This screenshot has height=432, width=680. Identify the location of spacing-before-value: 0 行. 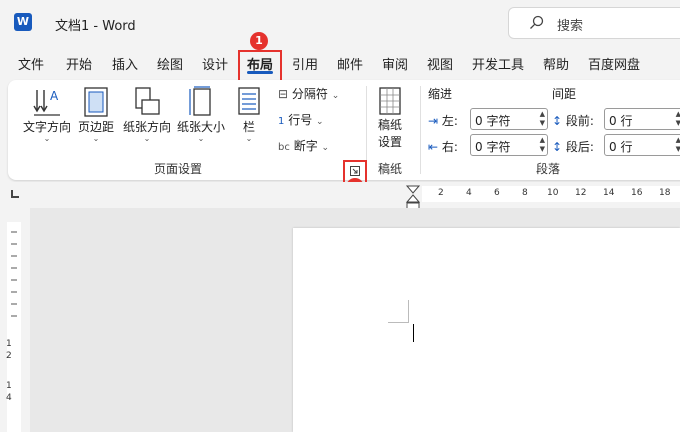
(621, 121).